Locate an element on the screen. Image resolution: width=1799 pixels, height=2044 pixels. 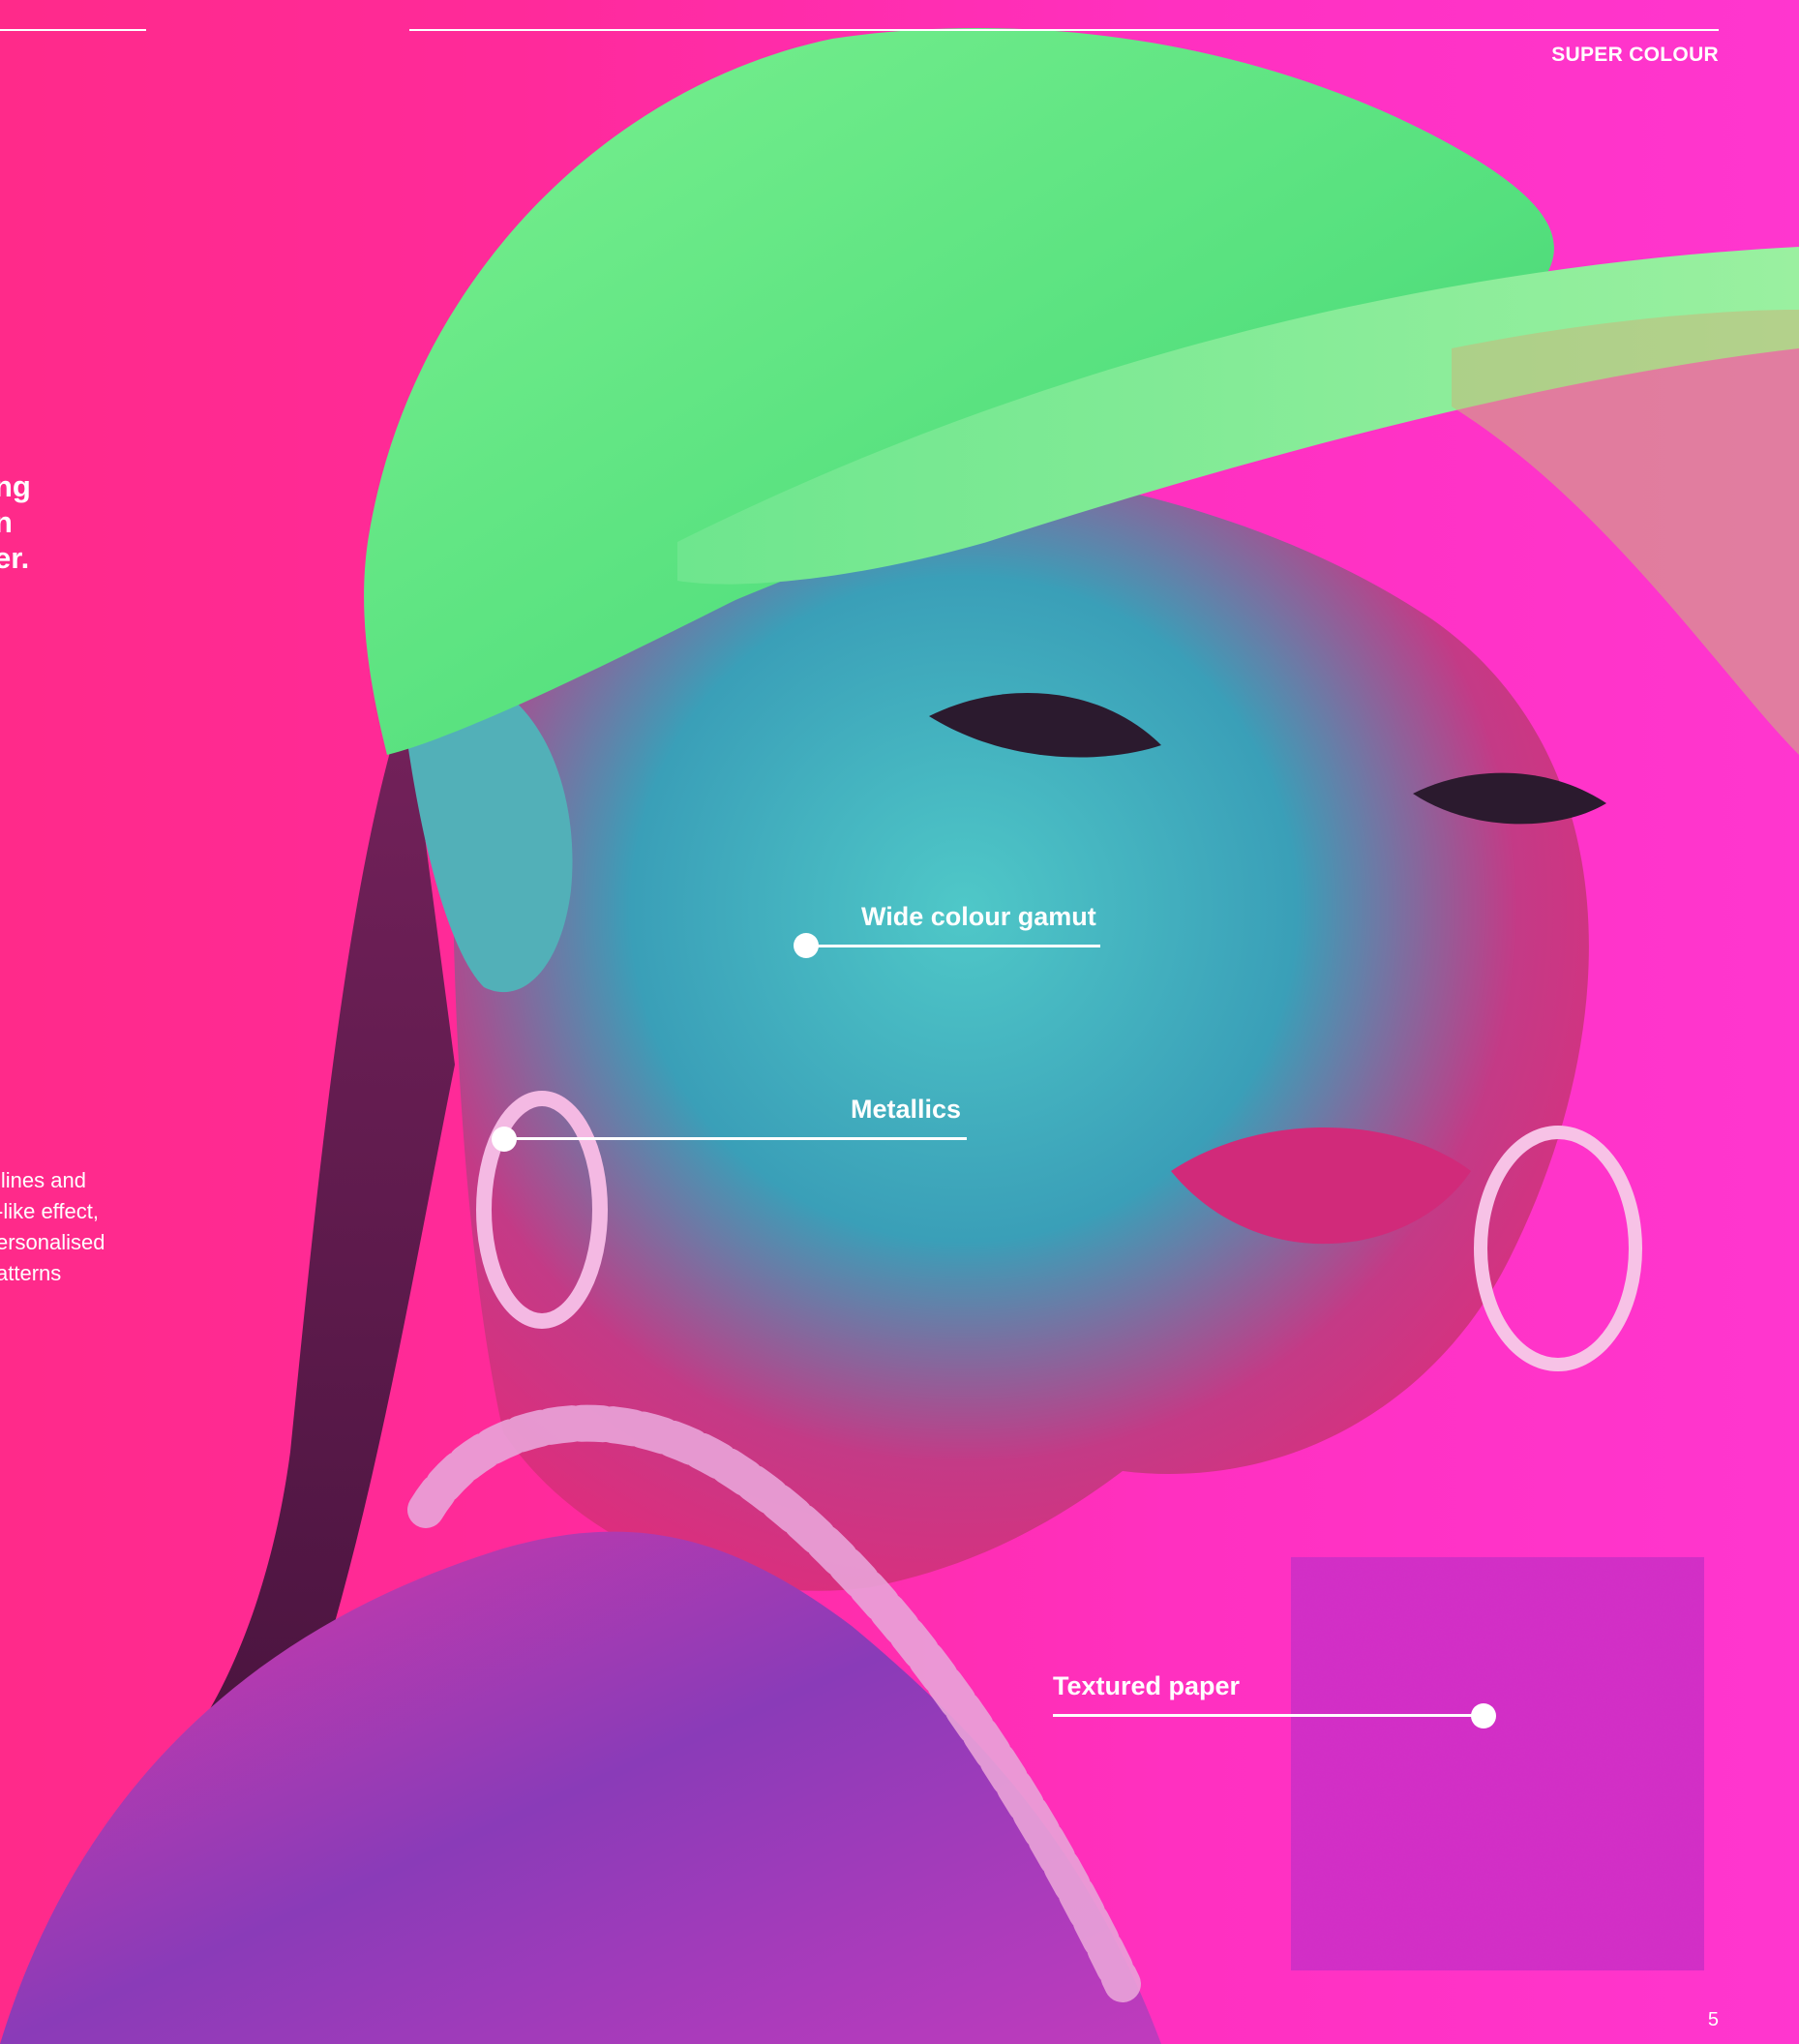
textured-paper-swatch is located at coordinates (1498, 1763).